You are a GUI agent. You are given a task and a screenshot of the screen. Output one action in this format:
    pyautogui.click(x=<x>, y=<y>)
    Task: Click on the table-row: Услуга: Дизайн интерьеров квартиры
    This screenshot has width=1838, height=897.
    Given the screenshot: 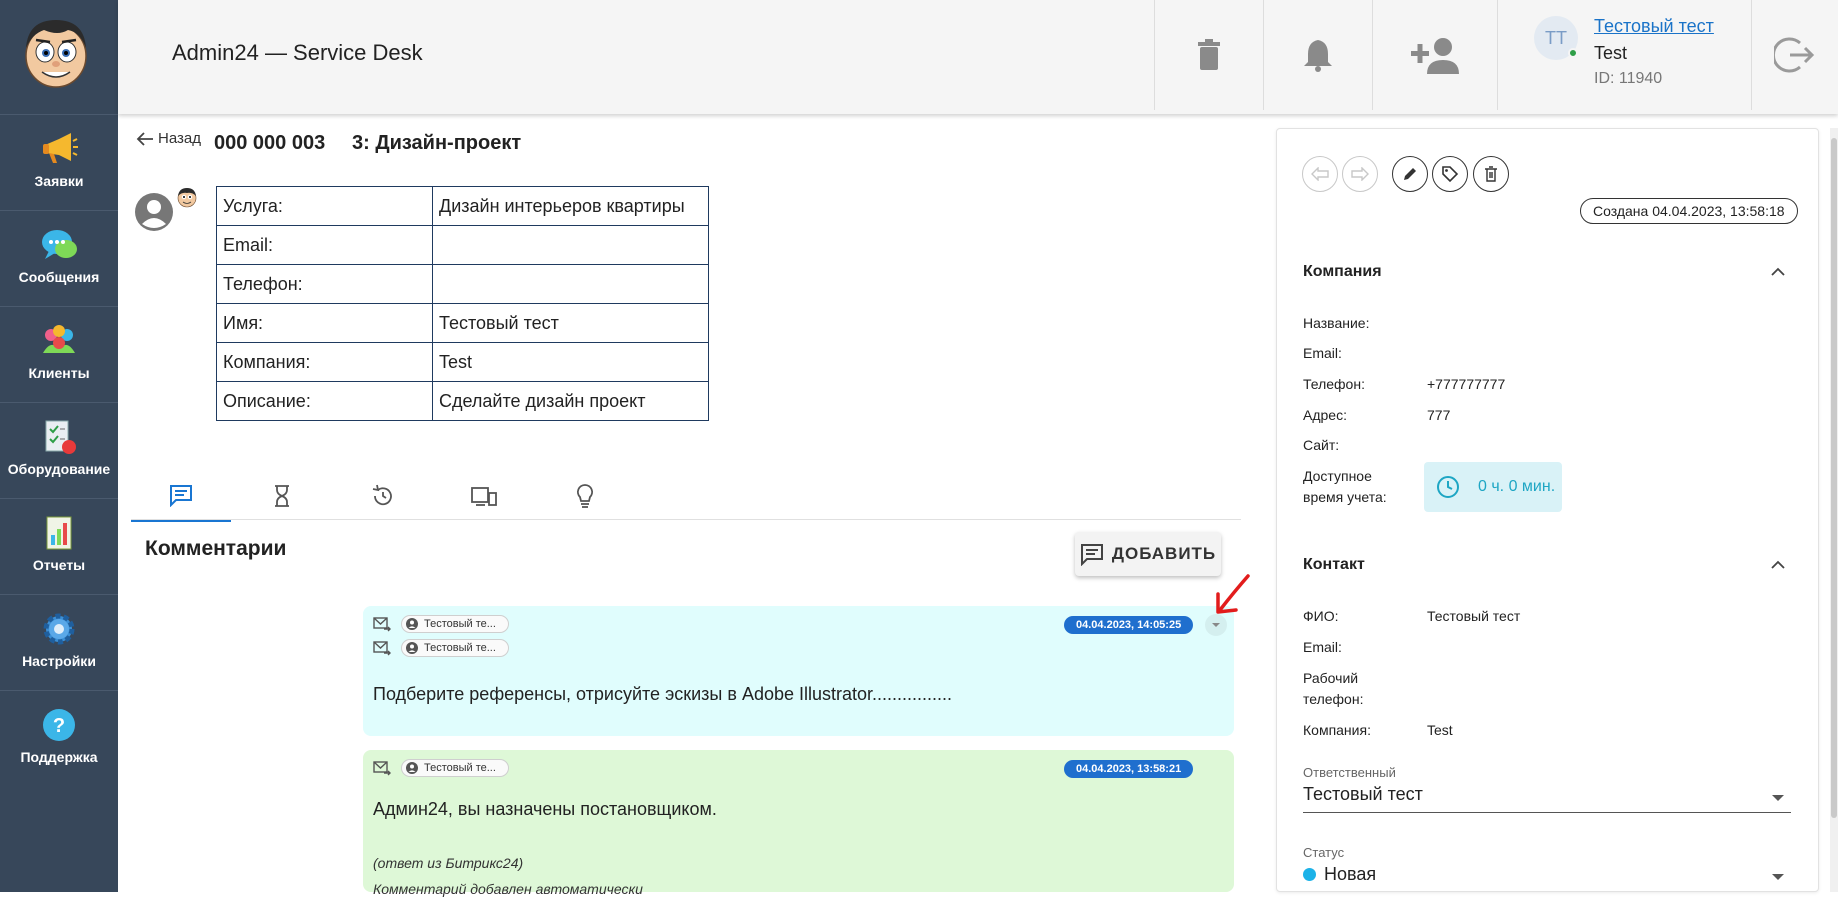 What is the action you would take?
    pyautogui.click(x=462, y=206)
    